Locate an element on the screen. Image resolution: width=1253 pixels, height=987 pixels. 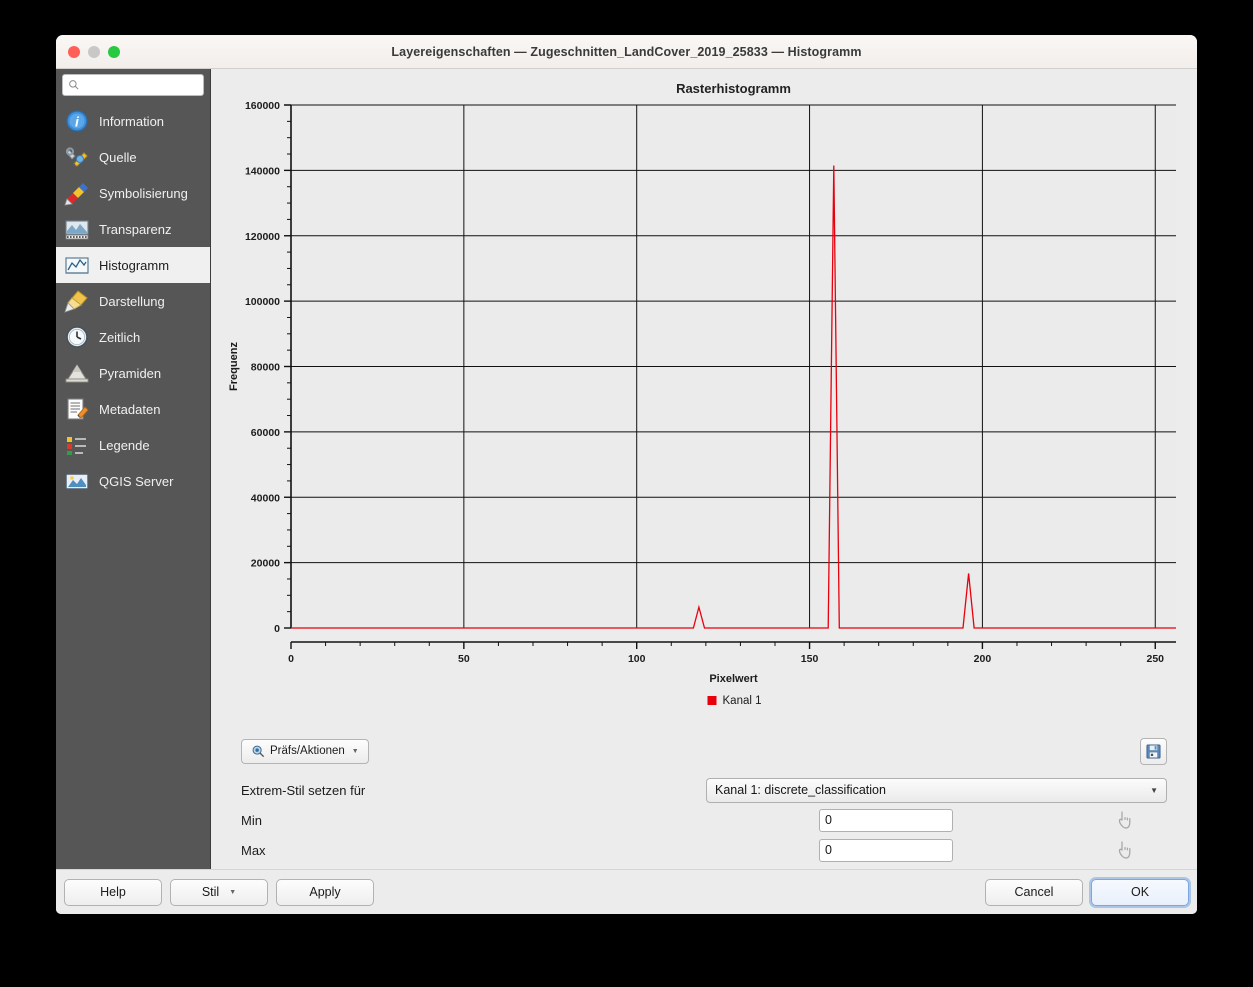
svg-text: 150 is located at coordinates (810, 659).